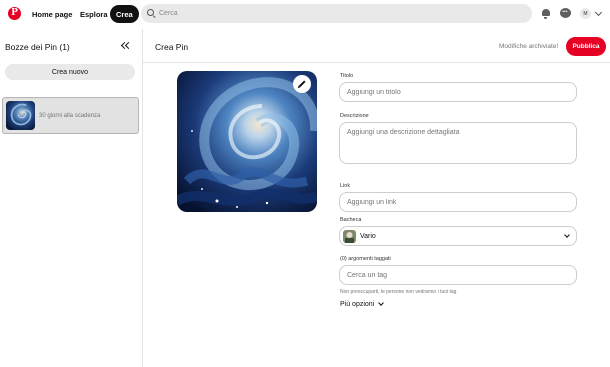  What do you see at coordinates (247, 141) in the screenshot?
I see `pin-image` at bounding box center [247, 141].